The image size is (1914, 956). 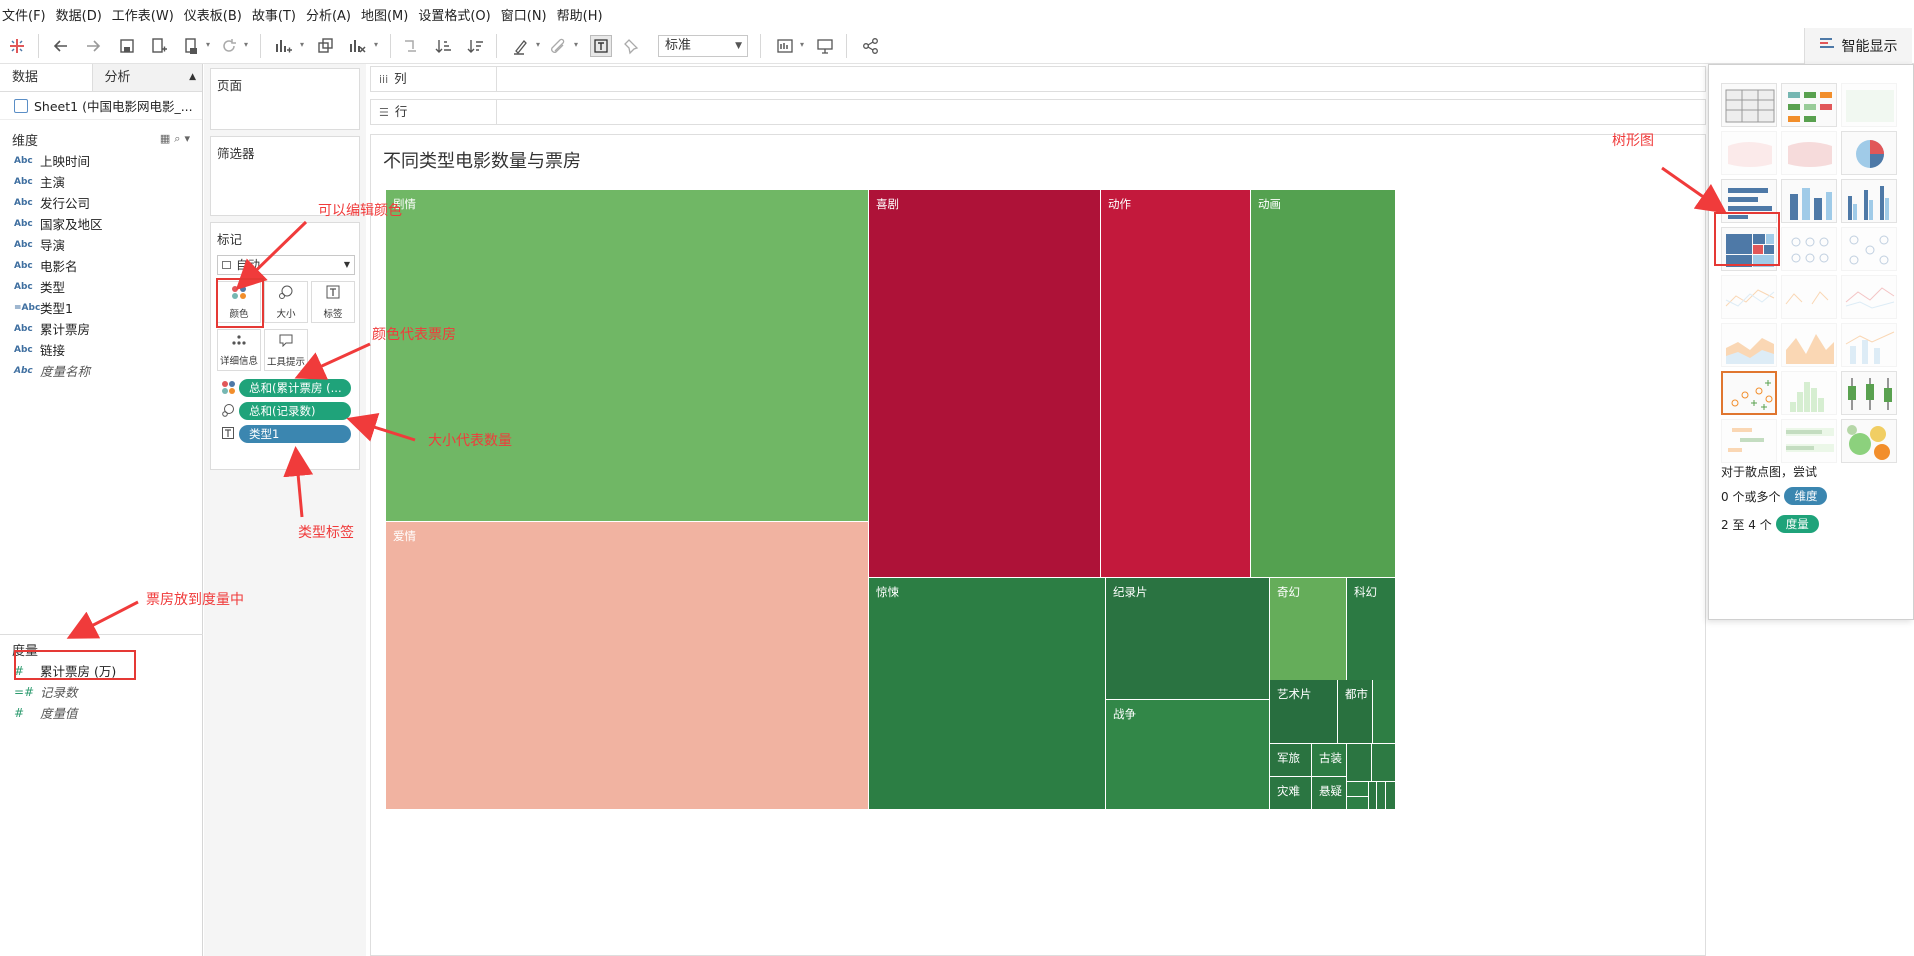 What do you see at coordinates (360, 211) in the screenshot?
I see `annotation-edit-color: 可以编辑颜色` at bounding box center [360, 211].